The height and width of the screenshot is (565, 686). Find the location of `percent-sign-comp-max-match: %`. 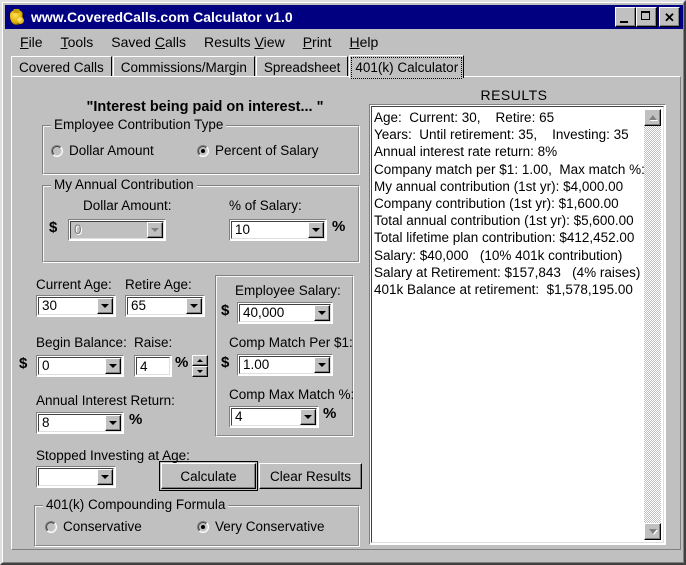

percent-sign-comp-max-match: % is located at coordinates (330, 413).